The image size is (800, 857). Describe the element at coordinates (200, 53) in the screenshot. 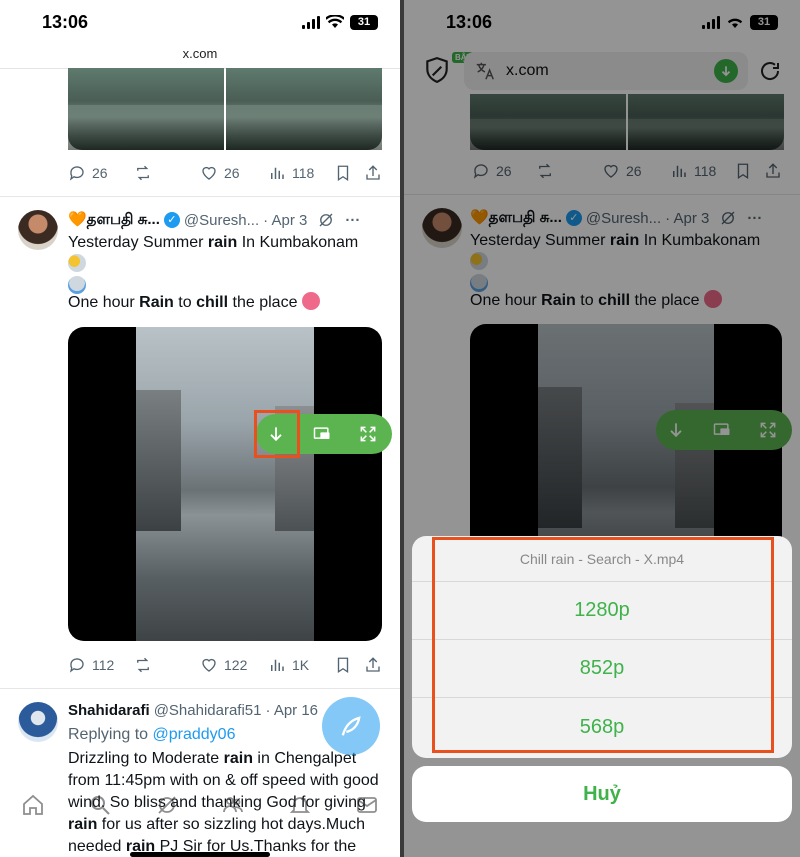

I see `page-url: x.com` at that location.